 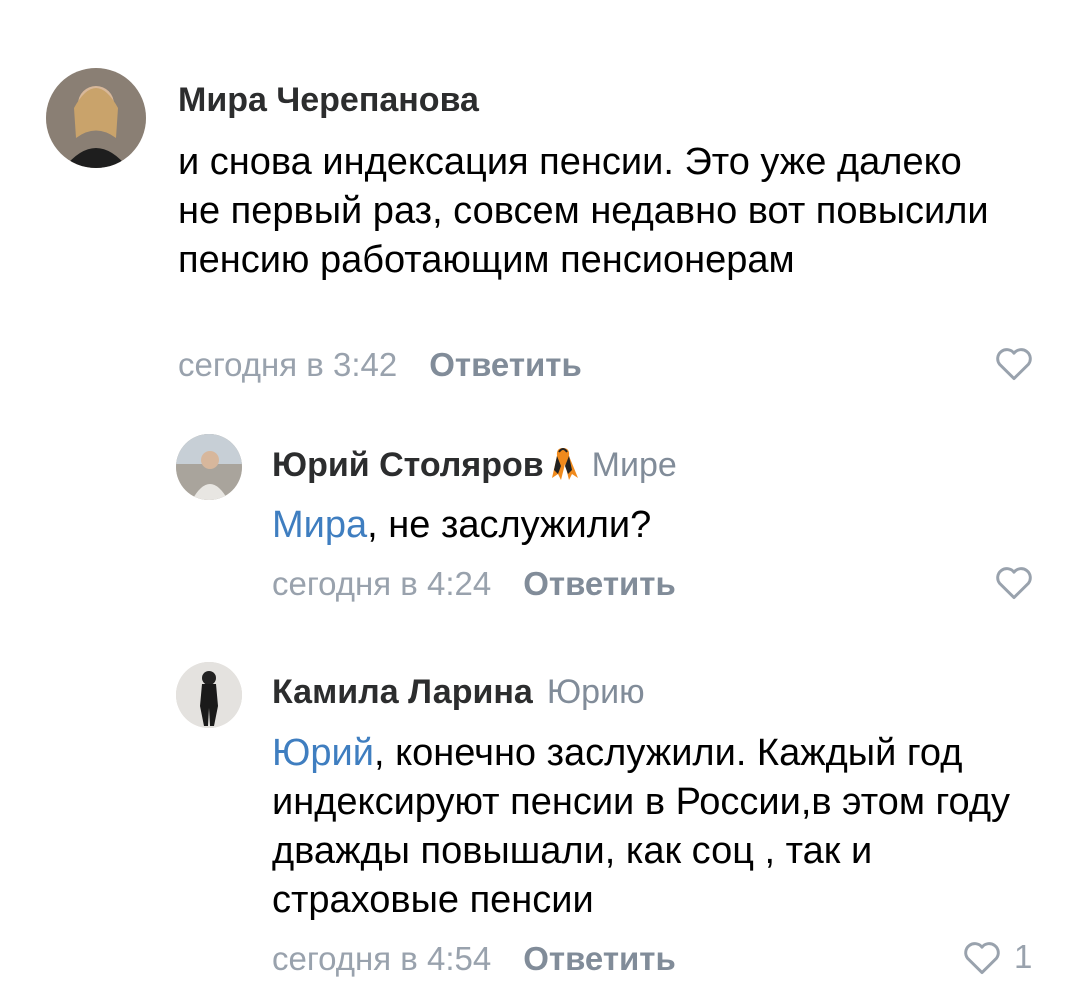 I want to click on like-button: 1, so click(x=997, y=957).